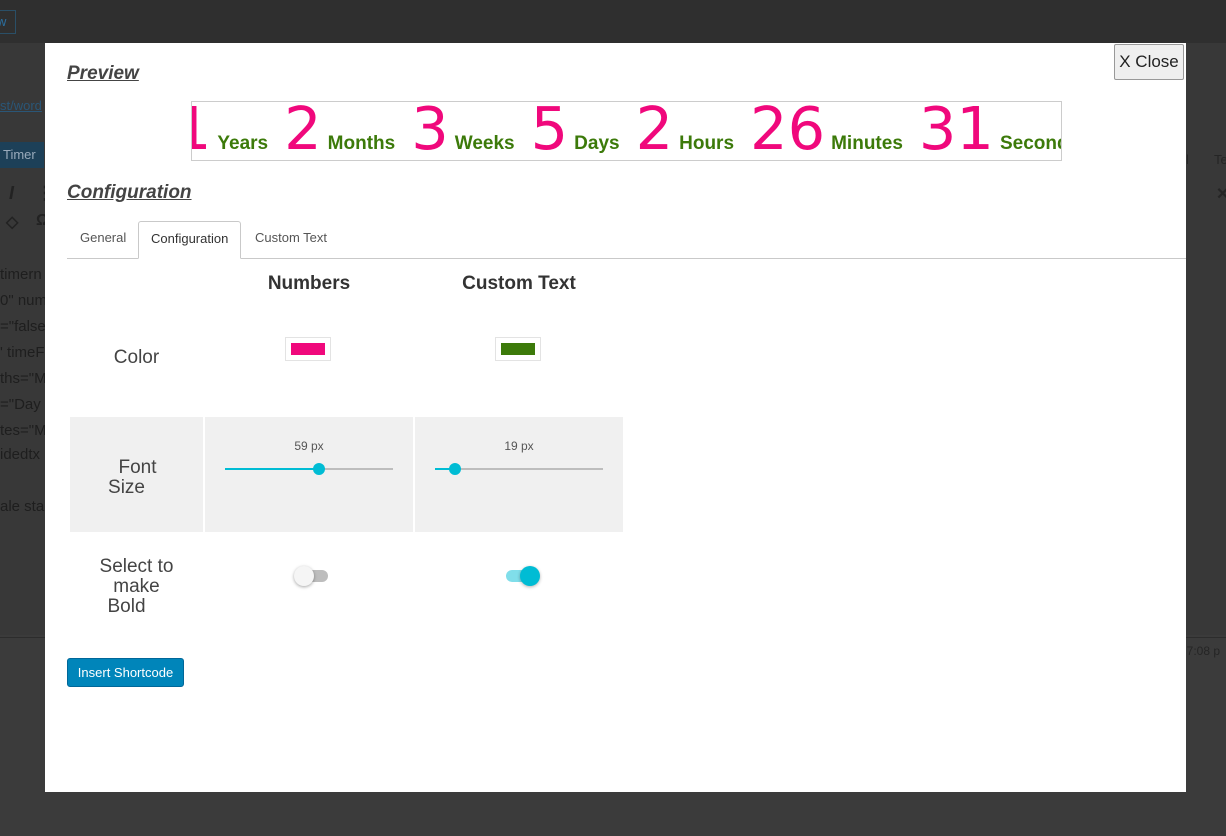 The width and height of the screenshot is (1226, 836). What do you see at coordinates (8, 22) in the screenshot?
I see `background-button: w` at bounding box center [8, 22].